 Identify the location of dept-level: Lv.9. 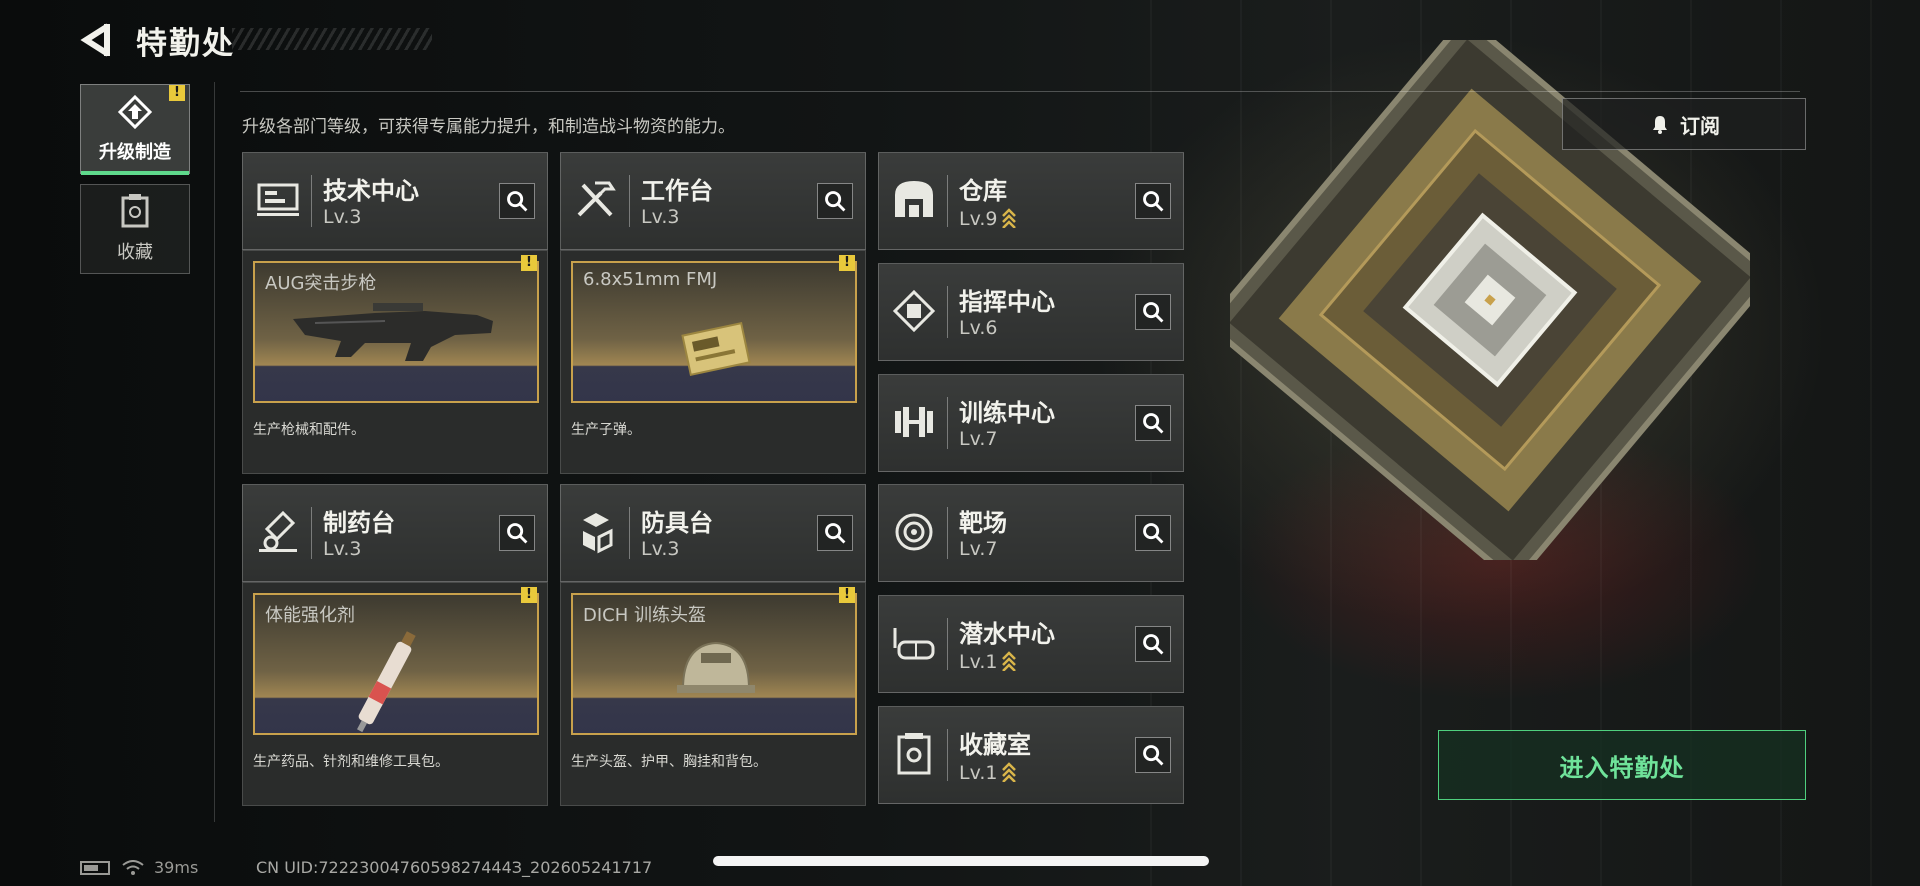
(988, 218).